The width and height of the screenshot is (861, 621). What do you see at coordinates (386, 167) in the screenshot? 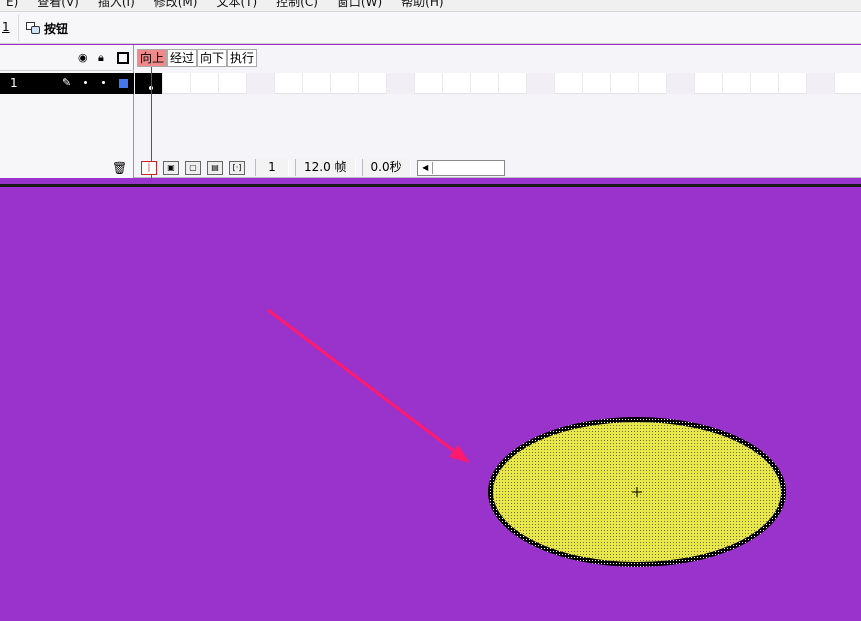
I see `elapsed-time: 0.0秒` at bounding box center [386, 167].